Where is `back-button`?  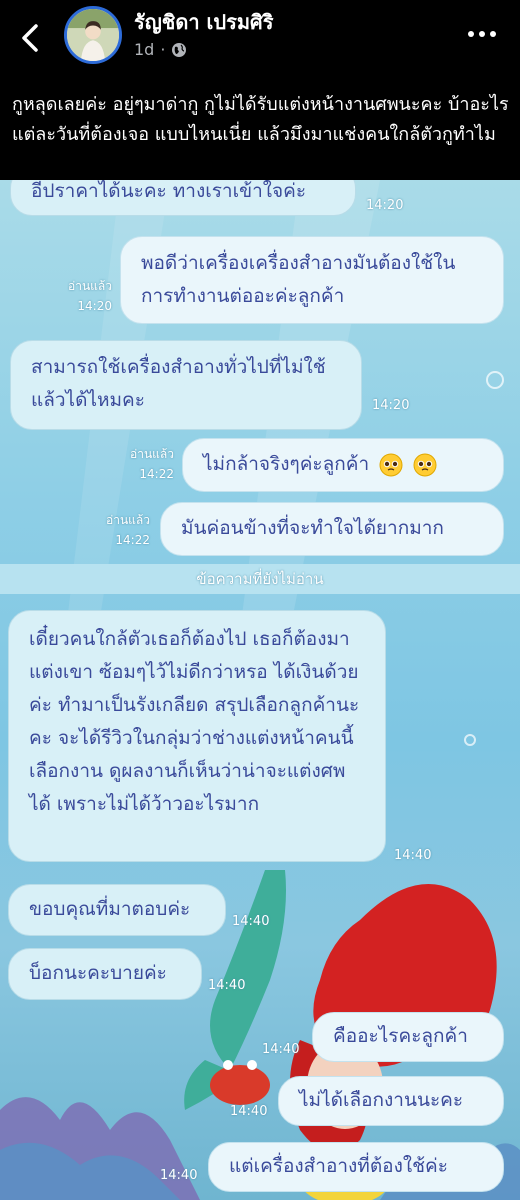
back-button is located at coordinates (31, 38).